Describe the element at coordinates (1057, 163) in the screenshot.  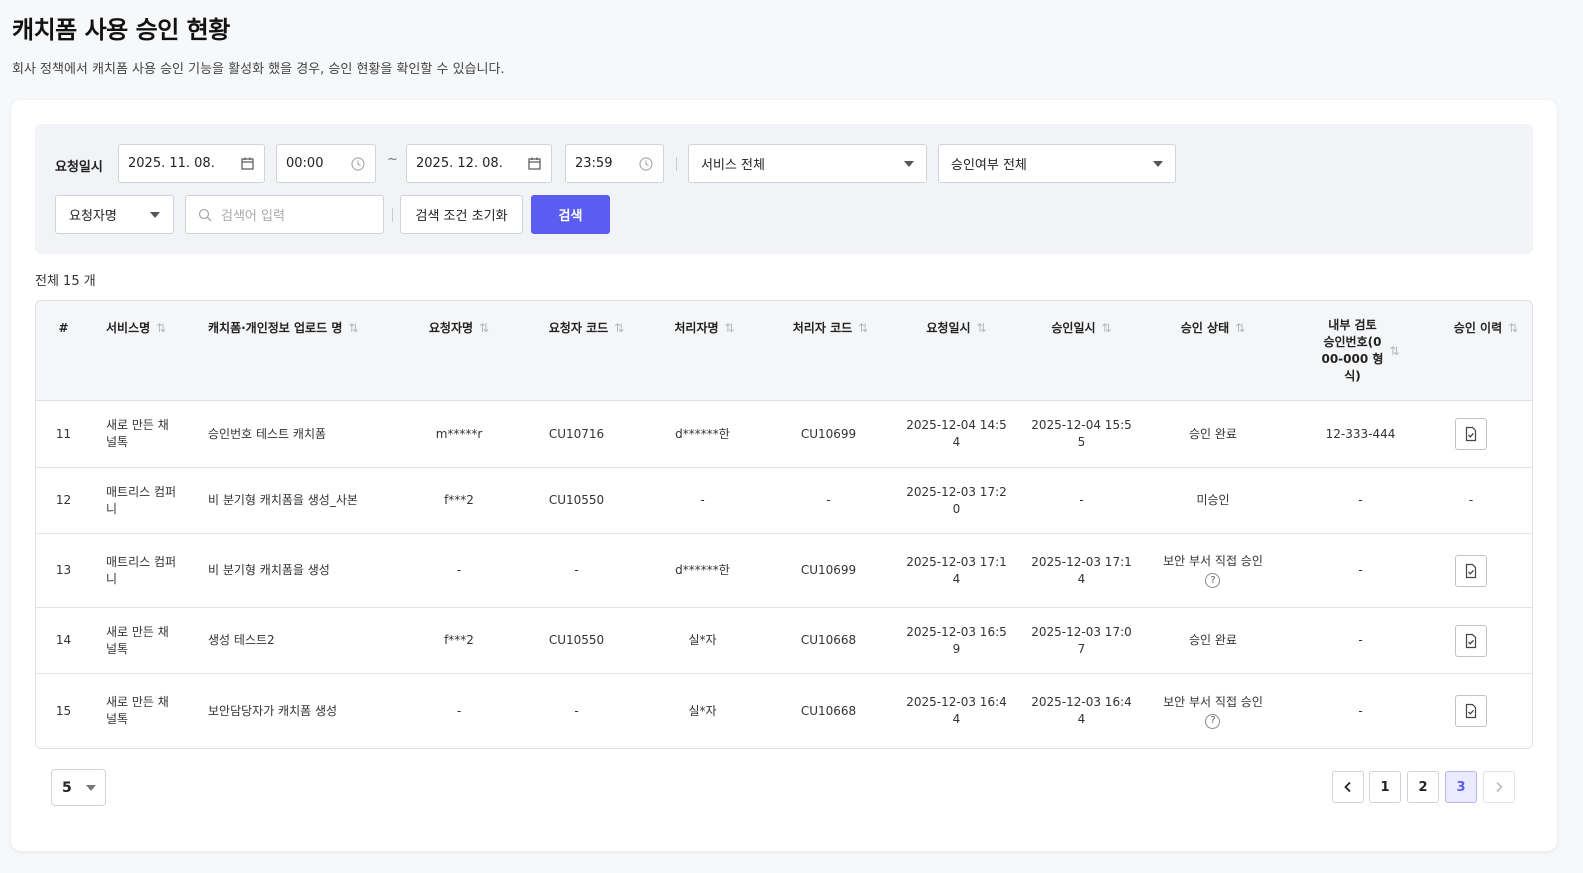
I see `approval-status-select: 승인여부 전체` at that location.